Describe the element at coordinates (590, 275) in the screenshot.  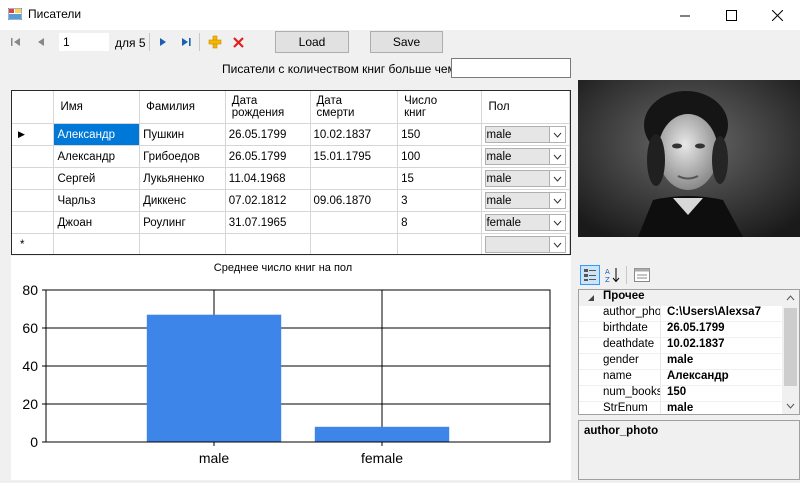
I see `categorized-icon` at that location.